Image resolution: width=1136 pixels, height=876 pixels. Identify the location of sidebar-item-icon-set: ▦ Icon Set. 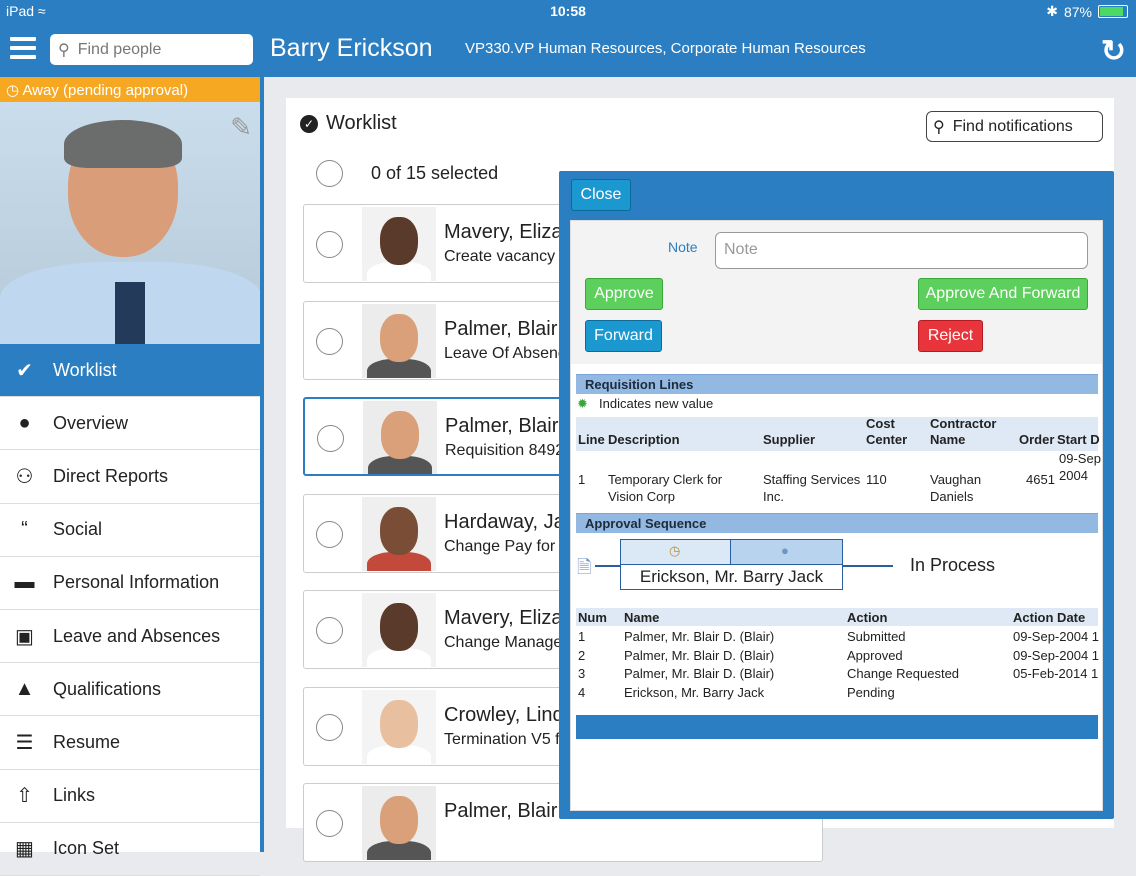
(130, 849).